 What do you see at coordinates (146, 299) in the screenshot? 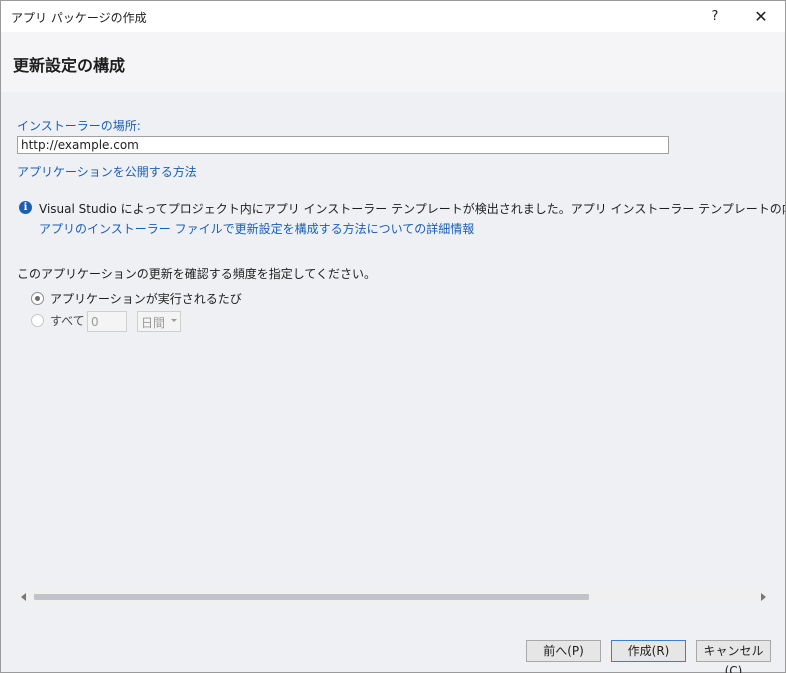
I see `radio-each-run-label: アプリケーションが実行されるたび` at bounding box center [146, 299].